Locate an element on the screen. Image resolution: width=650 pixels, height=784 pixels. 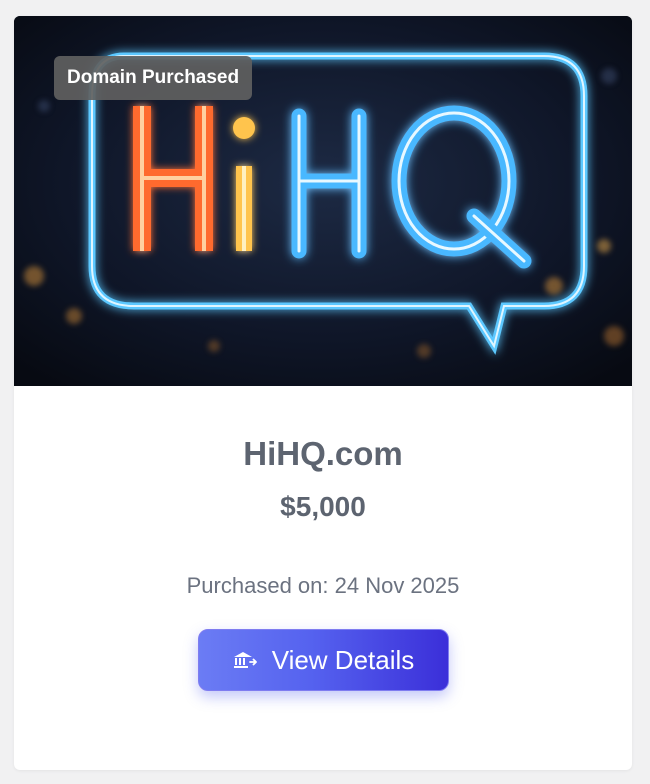
purchase-date: Purchased on: 24 Nov 2025 is located at coordinates (323, 585).